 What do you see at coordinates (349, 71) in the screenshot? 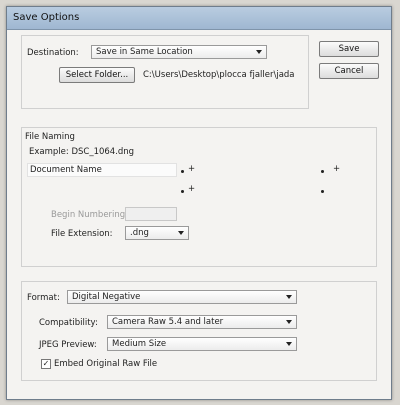
I see `cancel-button: Cancel` at bounding box center [349, 71].